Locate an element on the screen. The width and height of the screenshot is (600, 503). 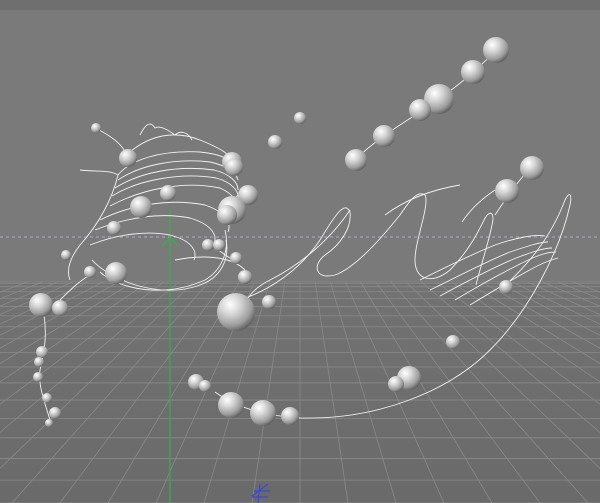
top-band is located at coordinates (300, 5).